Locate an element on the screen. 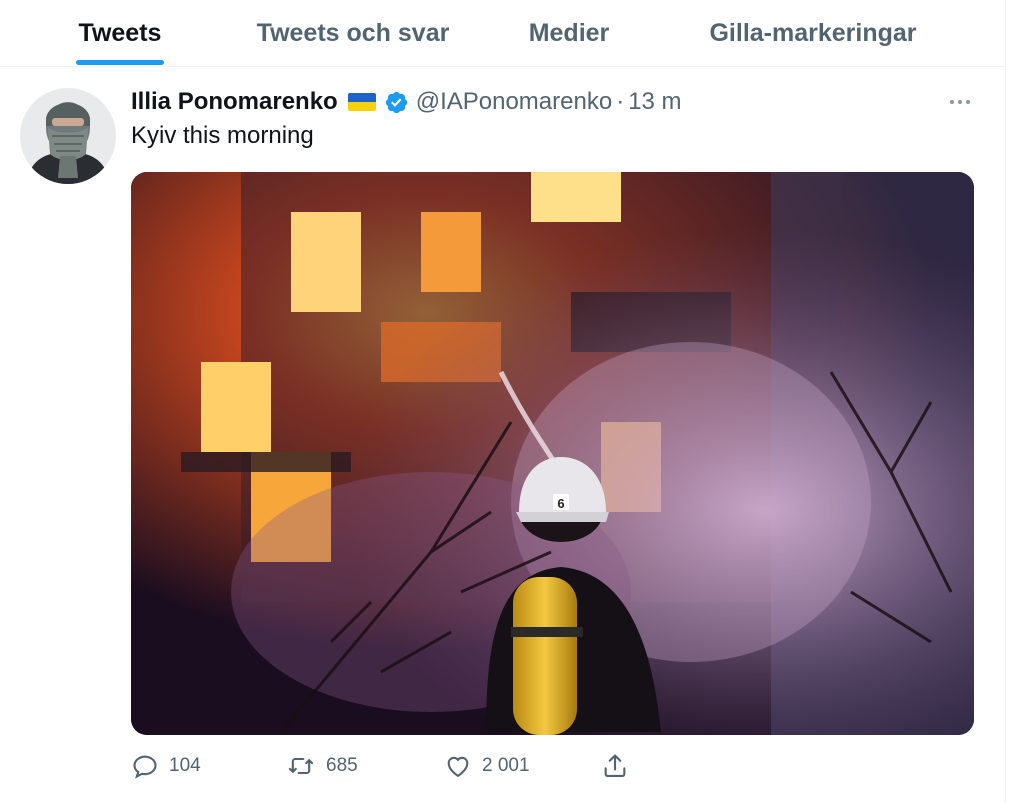 The image size is (1024, 803). author-name: Illia Ponomarenko is located at coordinates (234, 102).